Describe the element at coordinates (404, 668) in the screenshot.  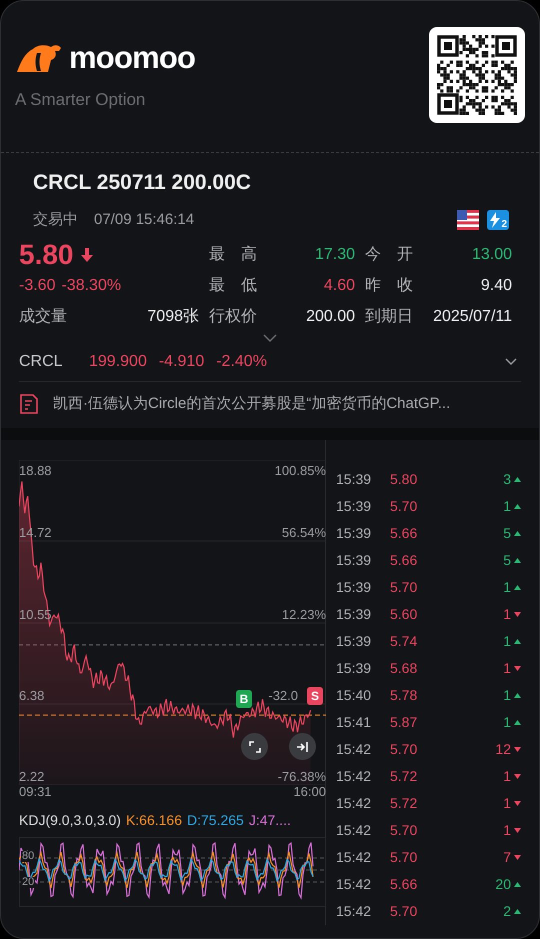
I see `trade-price: 5.68` at that location.